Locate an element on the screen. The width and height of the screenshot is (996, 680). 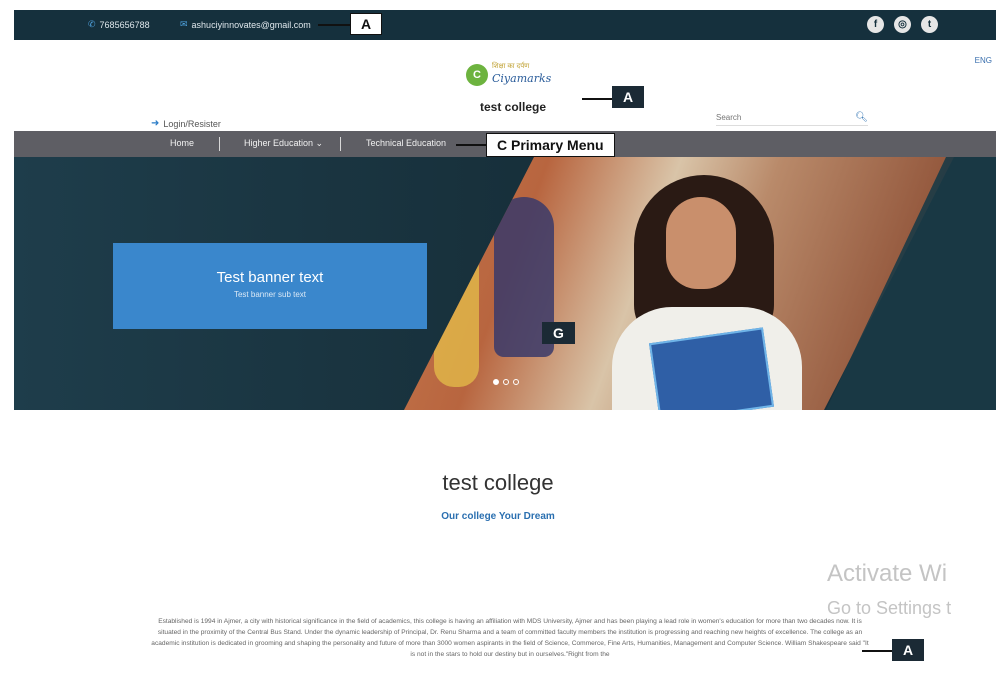
social-links: f ◎ t is located at coordinates (902, 24).